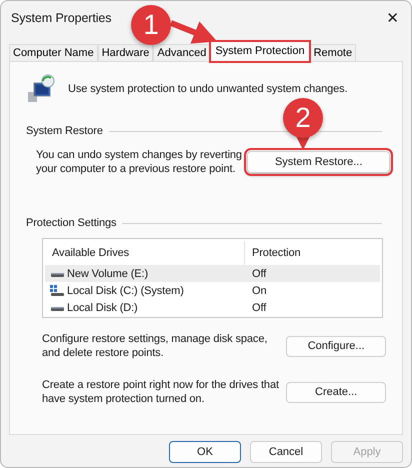 Image resolution: width=412 pixels, height=468 pixels. I want to click on step-number-marker: 1, so click(151, 25).